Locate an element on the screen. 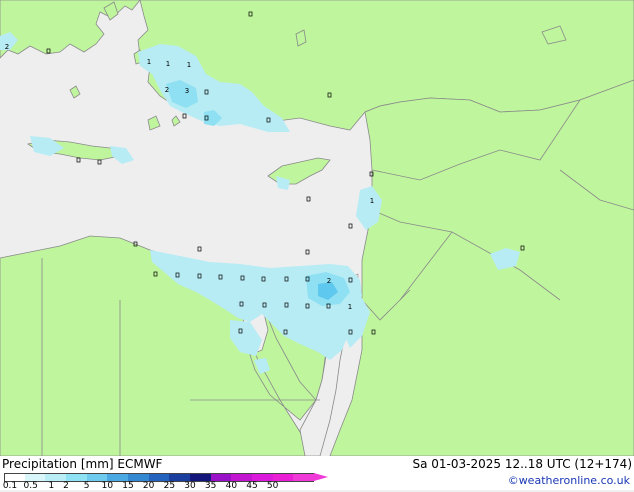 The height and width of the screenshot is (492, 634). legend-tick-labels: 0.1 0.5 1 2 5 10 15 20 25 30 35 40 45 50 is located at coordinates (170, 487).